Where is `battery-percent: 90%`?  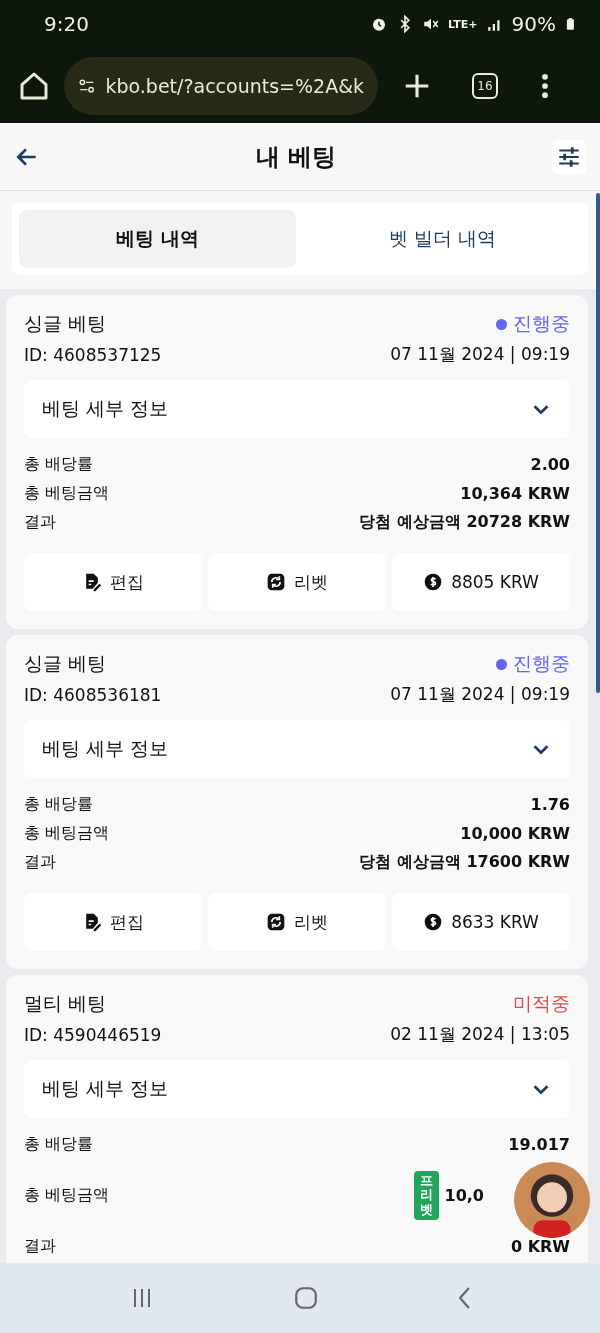
battery-percent: 90% is located at coordinates (533, 24).